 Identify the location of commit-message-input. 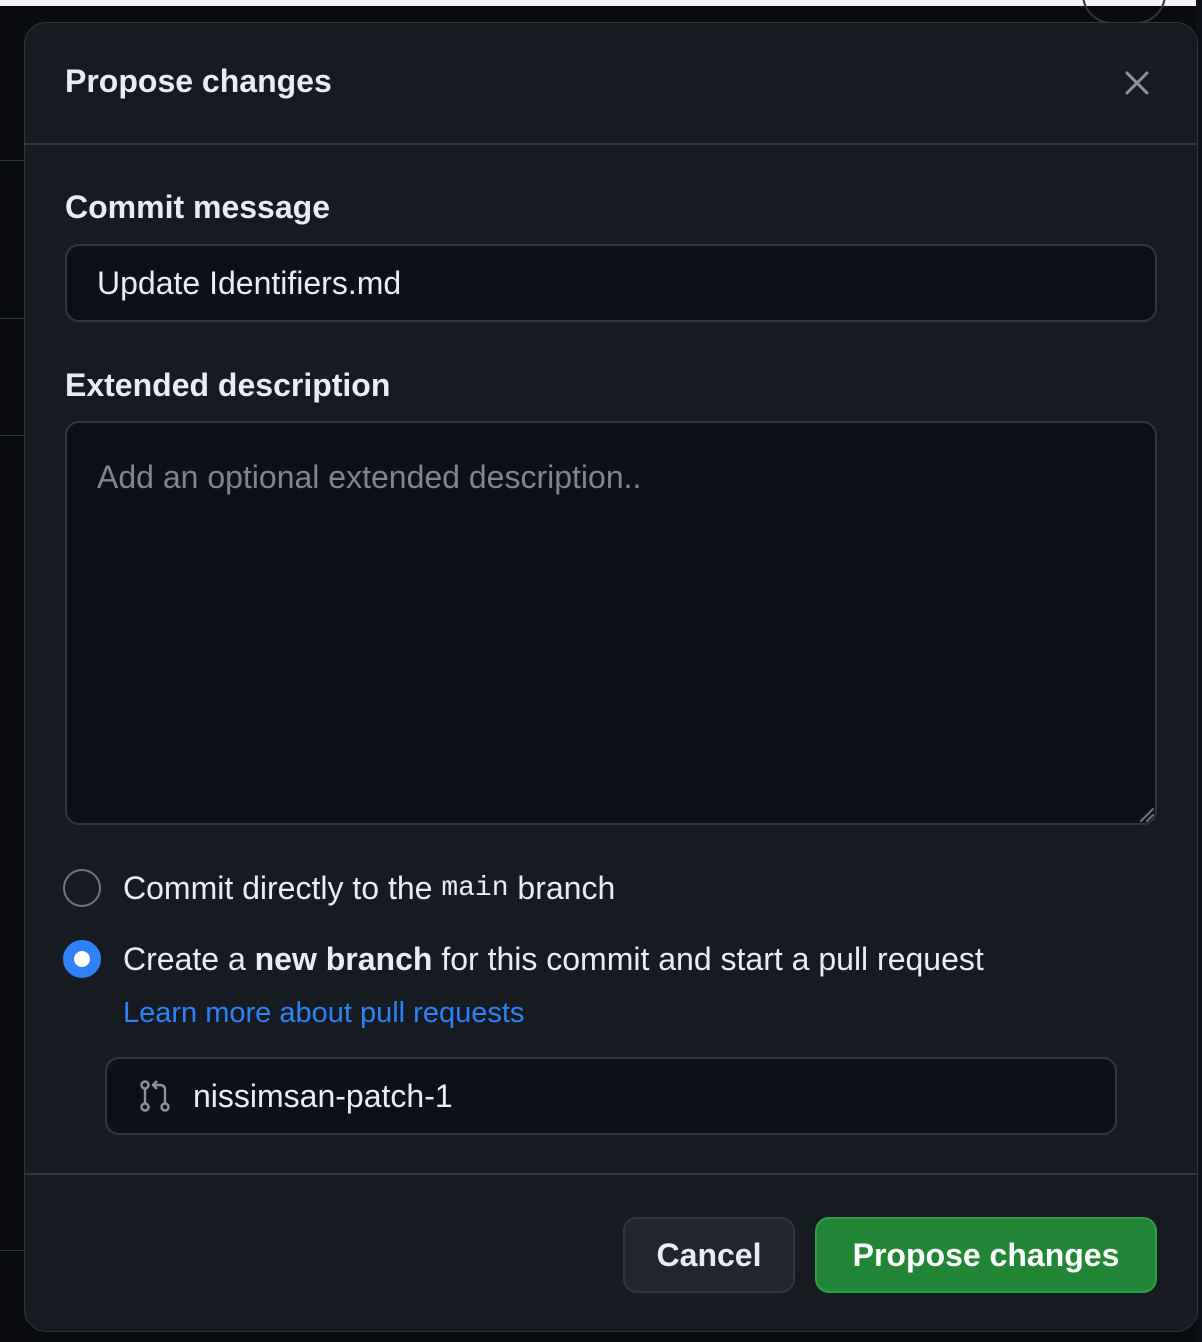
(611, 283).